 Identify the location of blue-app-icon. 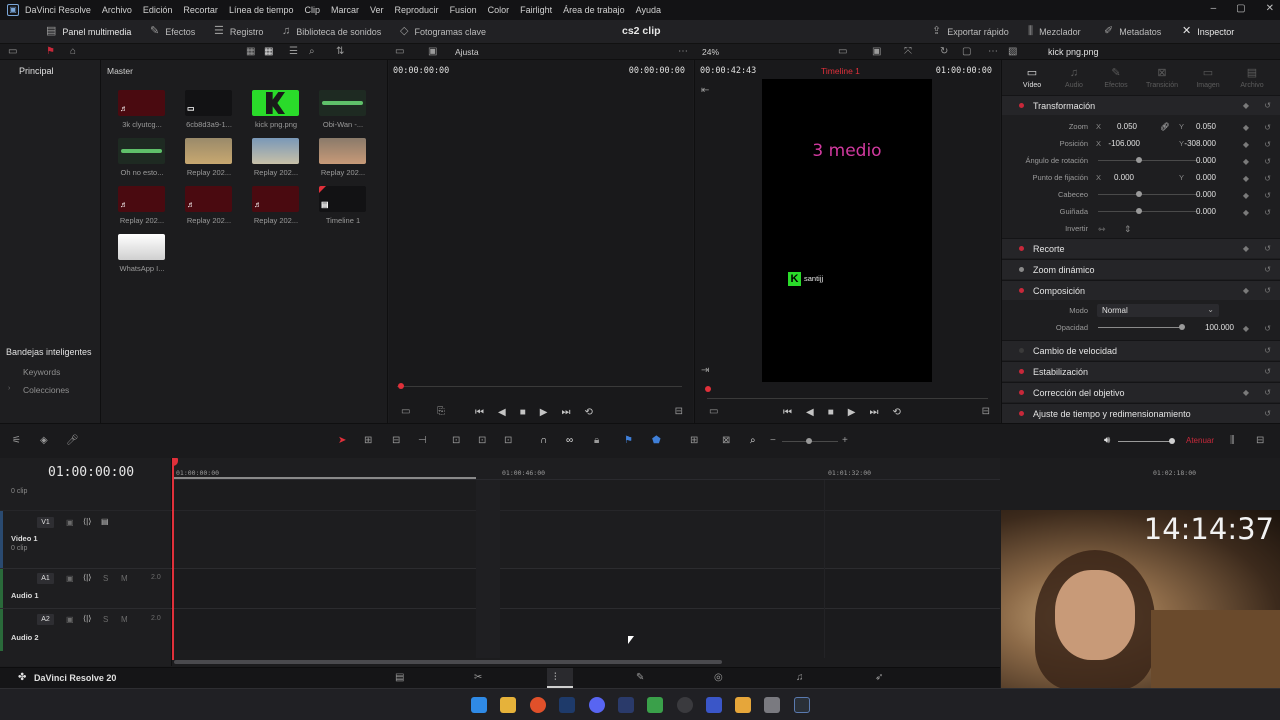
(714, 705).